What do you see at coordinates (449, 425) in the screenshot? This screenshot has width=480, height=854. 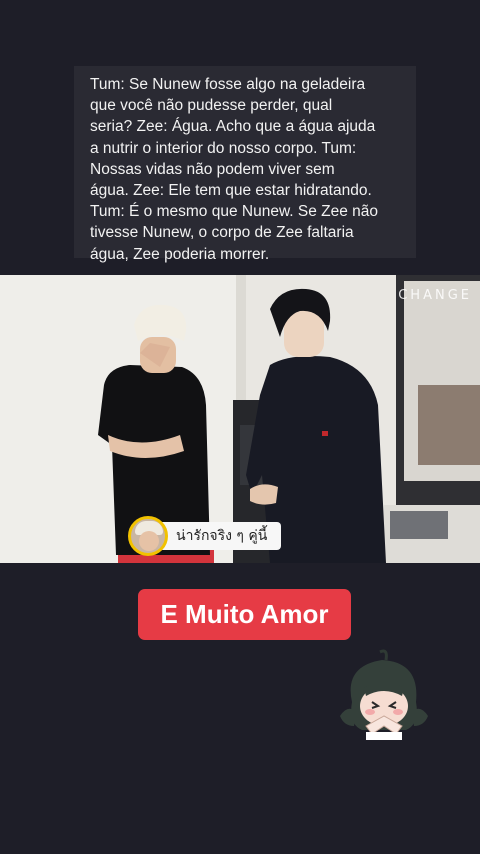 I see `kitchen-shelf` at bounding box center [449, 425].